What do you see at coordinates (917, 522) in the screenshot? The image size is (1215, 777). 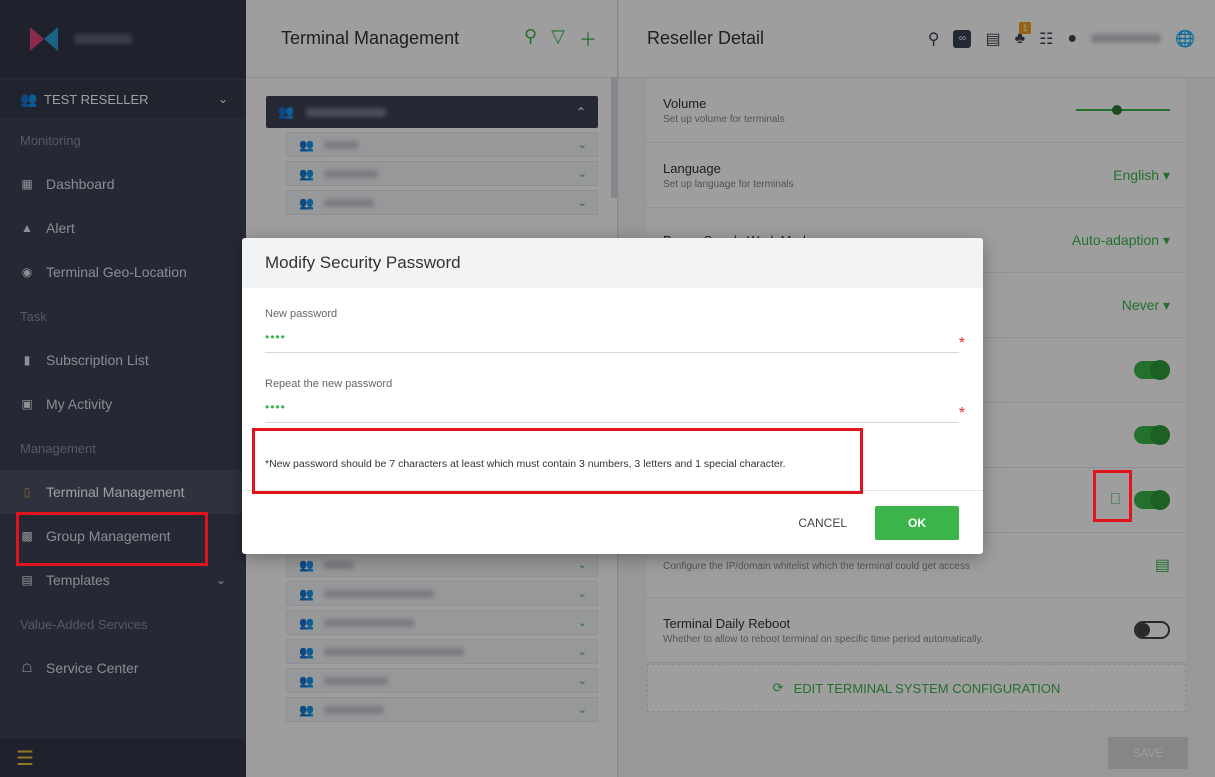 I see `ok-button: OK` at bounding box center [917, 522].